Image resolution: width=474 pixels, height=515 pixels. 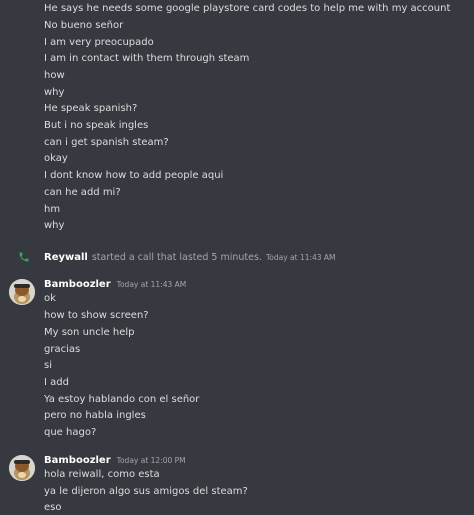 I want to click on message-line: how, so click(x=54, y=76).